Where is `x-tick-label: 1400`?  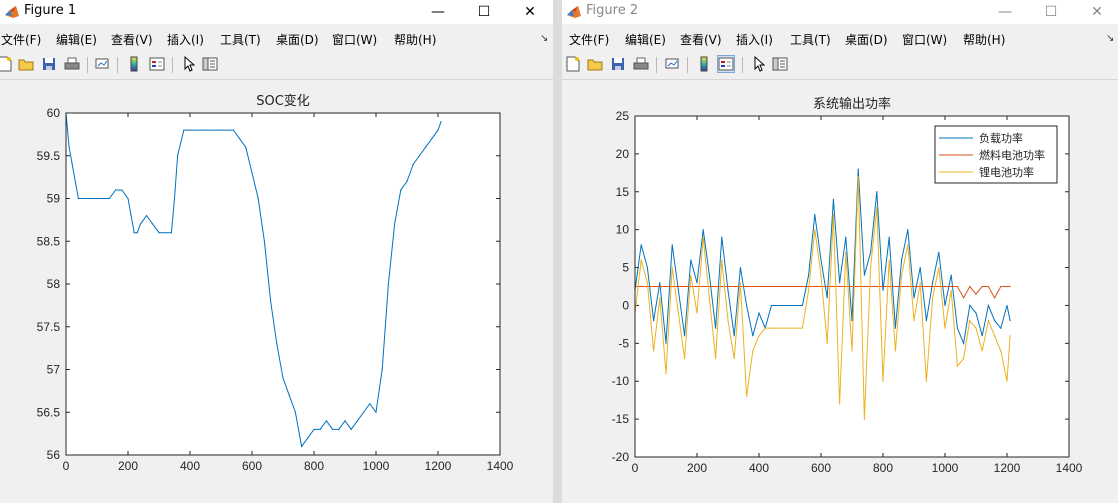
x-tick-label: 1400 is located at coordinates (500, 466).